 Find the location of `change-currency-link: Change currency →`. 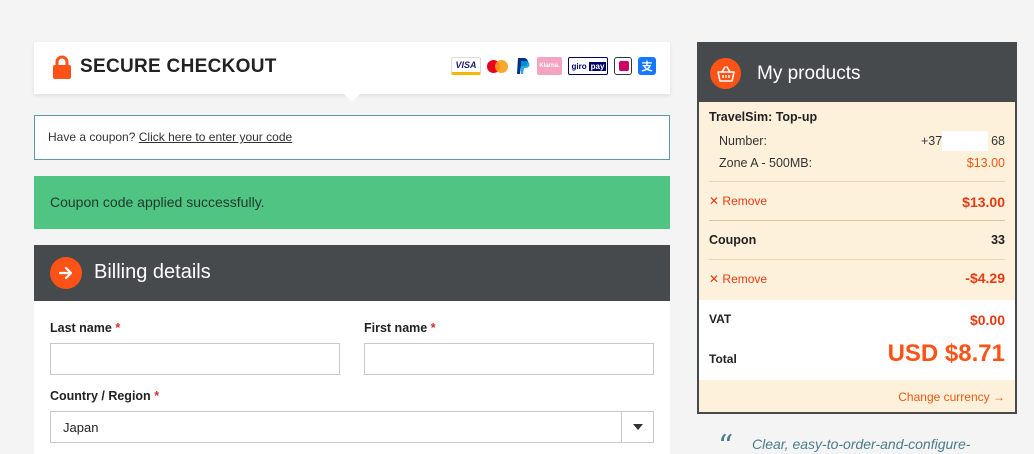

change-currency-link: Change currency → is located at coordinates (951, 397).